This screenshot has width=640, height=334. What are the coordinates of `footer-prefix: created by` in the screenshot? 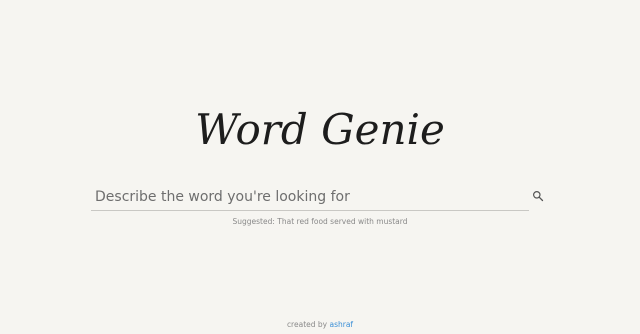 It's located at (307, 324).